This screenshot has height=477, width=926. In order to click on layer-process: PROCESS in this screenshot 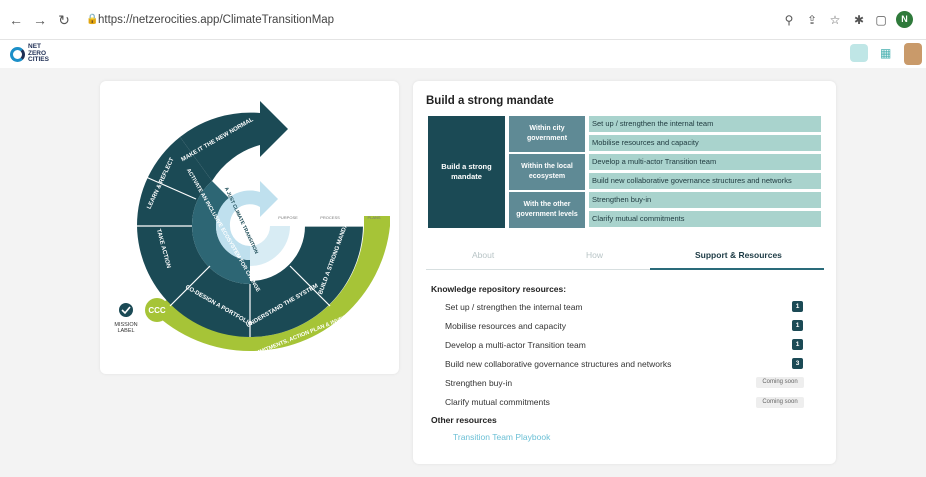, I will do `click(330, 217)`.